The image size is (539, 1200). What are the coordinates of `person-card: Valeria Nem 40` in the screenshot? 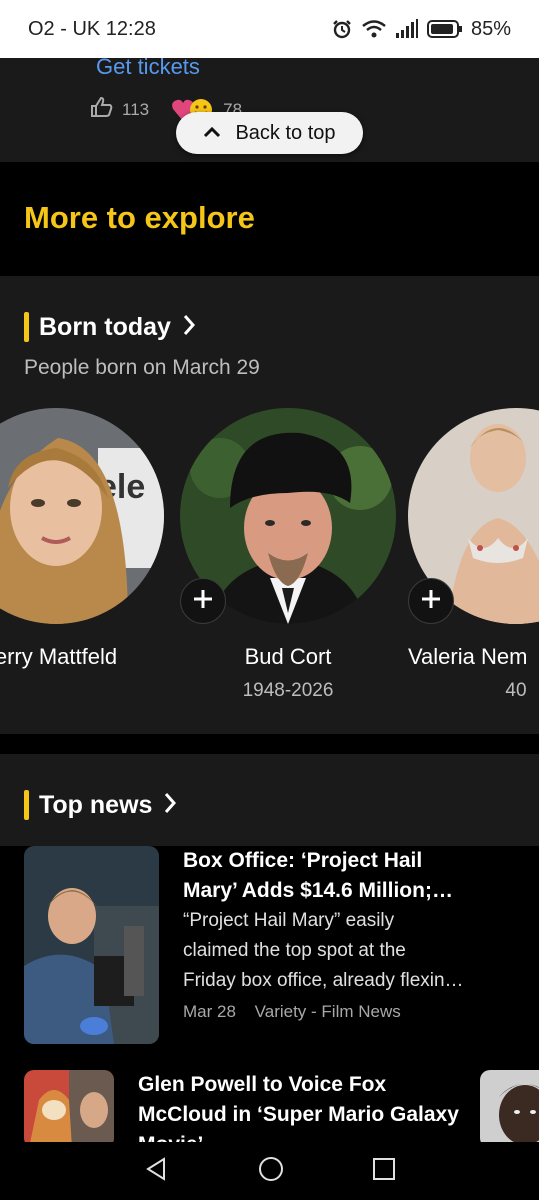 It's located at (473, 554).